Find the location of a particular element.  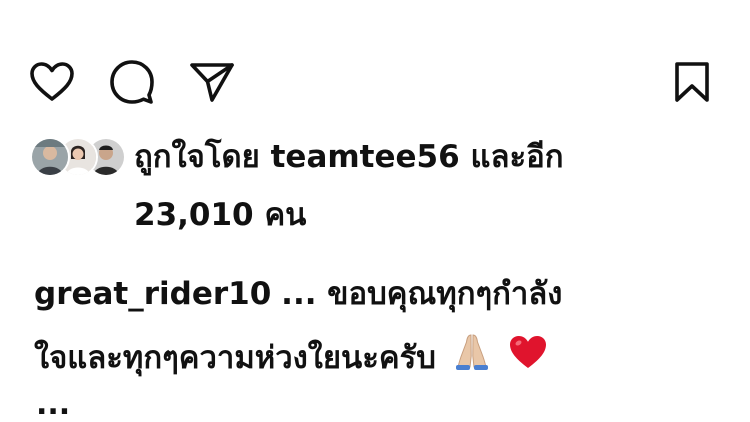

folded-hands-icon is located at coordinates (472, 360).